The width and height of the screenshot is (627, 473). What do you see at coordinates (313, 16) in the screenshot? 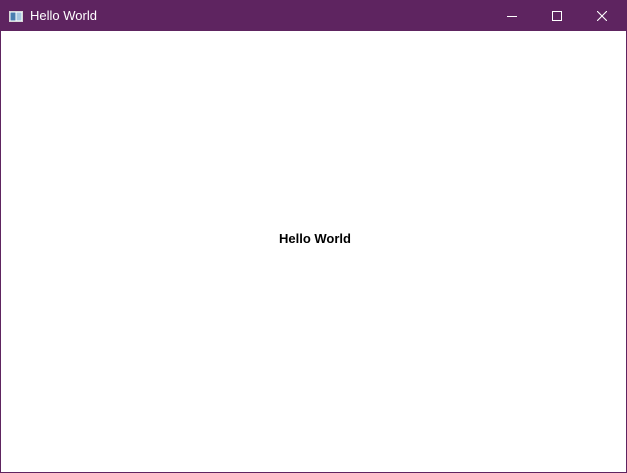
I see `title-bar: Hello World` at bounding box center [313, 16].